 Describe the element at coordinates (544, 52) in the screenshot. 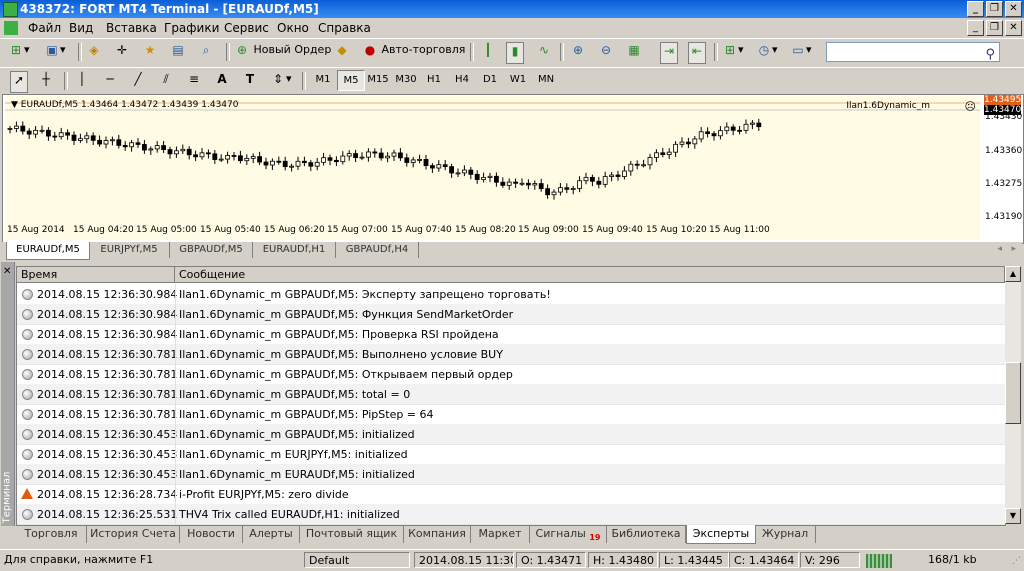

I see `line-chart-button: ∿` at that location.